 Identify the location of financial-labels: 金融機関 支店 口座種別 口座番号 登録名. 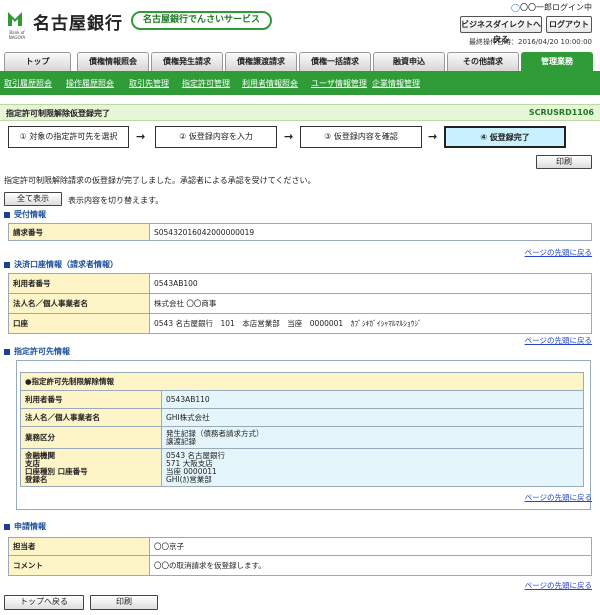
(91, 467).